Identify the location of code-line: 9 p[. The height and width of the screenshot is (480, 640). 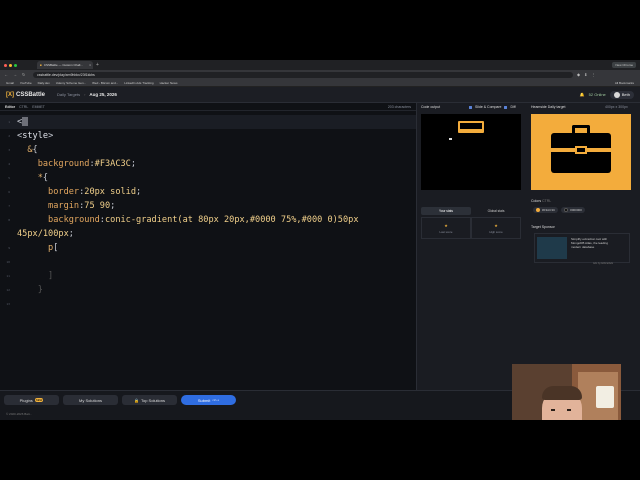
(208, 248).